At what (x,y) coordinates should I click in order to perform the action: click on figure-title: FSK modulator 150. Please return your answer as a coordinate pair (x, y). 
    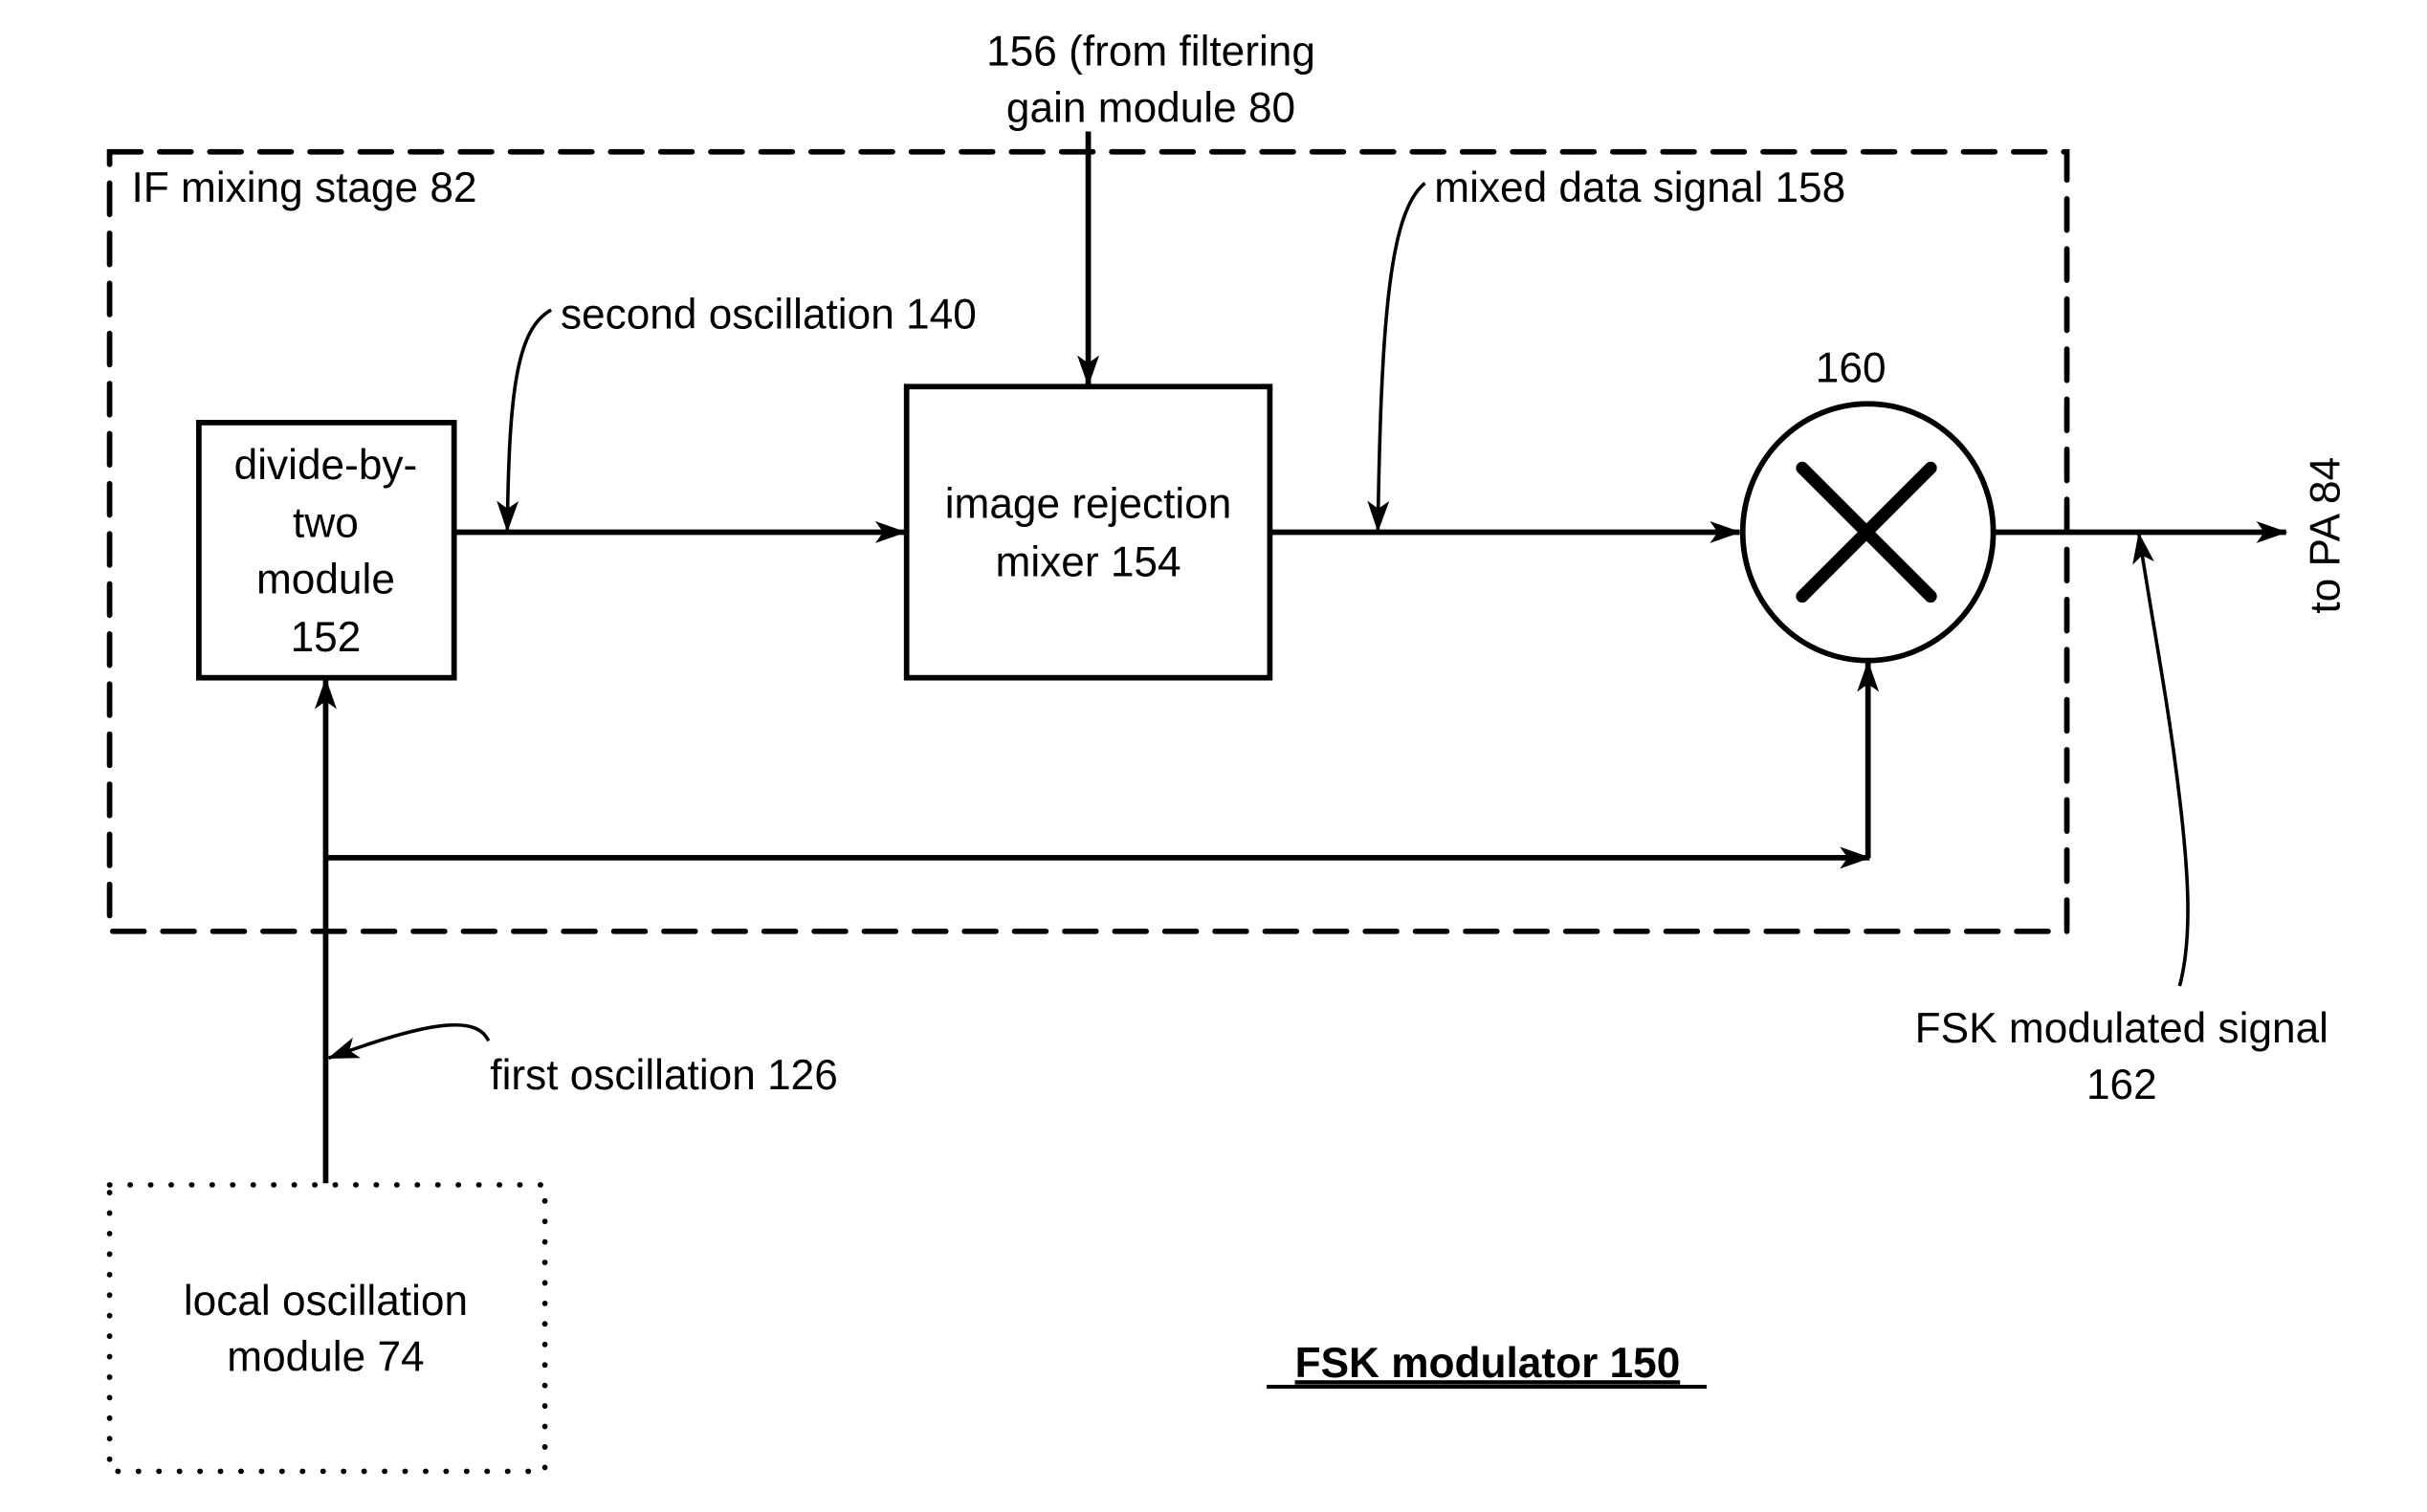
    Looking at the image, I should click on (1488, 1363).